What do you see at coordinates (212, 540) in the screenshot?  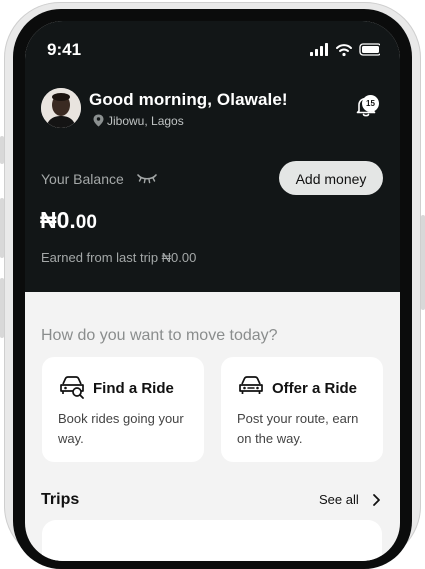 I see `trip-card` at bounding box center [212, 540].